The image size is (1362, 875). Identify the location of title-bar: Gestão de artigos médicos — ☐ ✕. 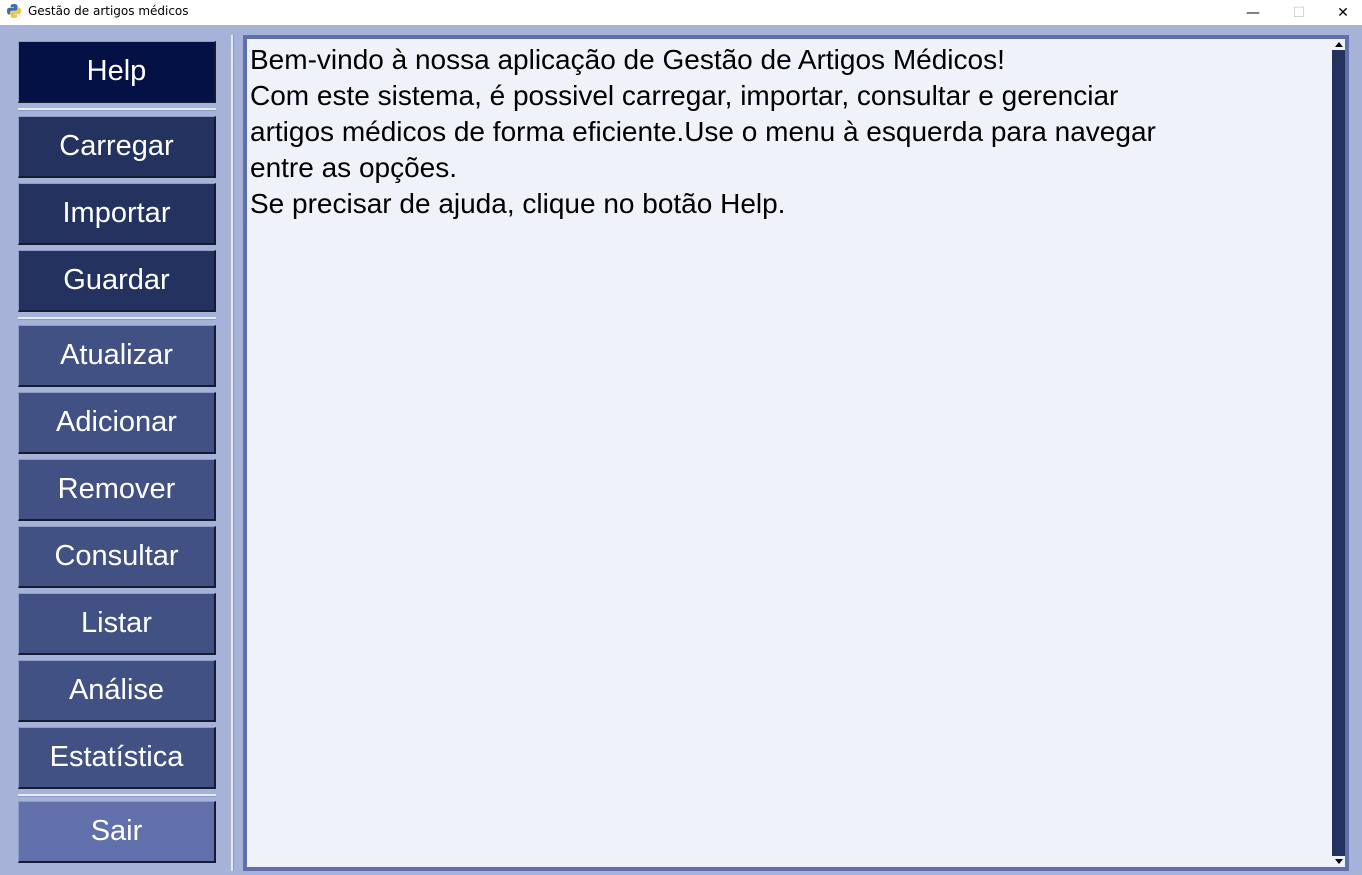
(681, 12).